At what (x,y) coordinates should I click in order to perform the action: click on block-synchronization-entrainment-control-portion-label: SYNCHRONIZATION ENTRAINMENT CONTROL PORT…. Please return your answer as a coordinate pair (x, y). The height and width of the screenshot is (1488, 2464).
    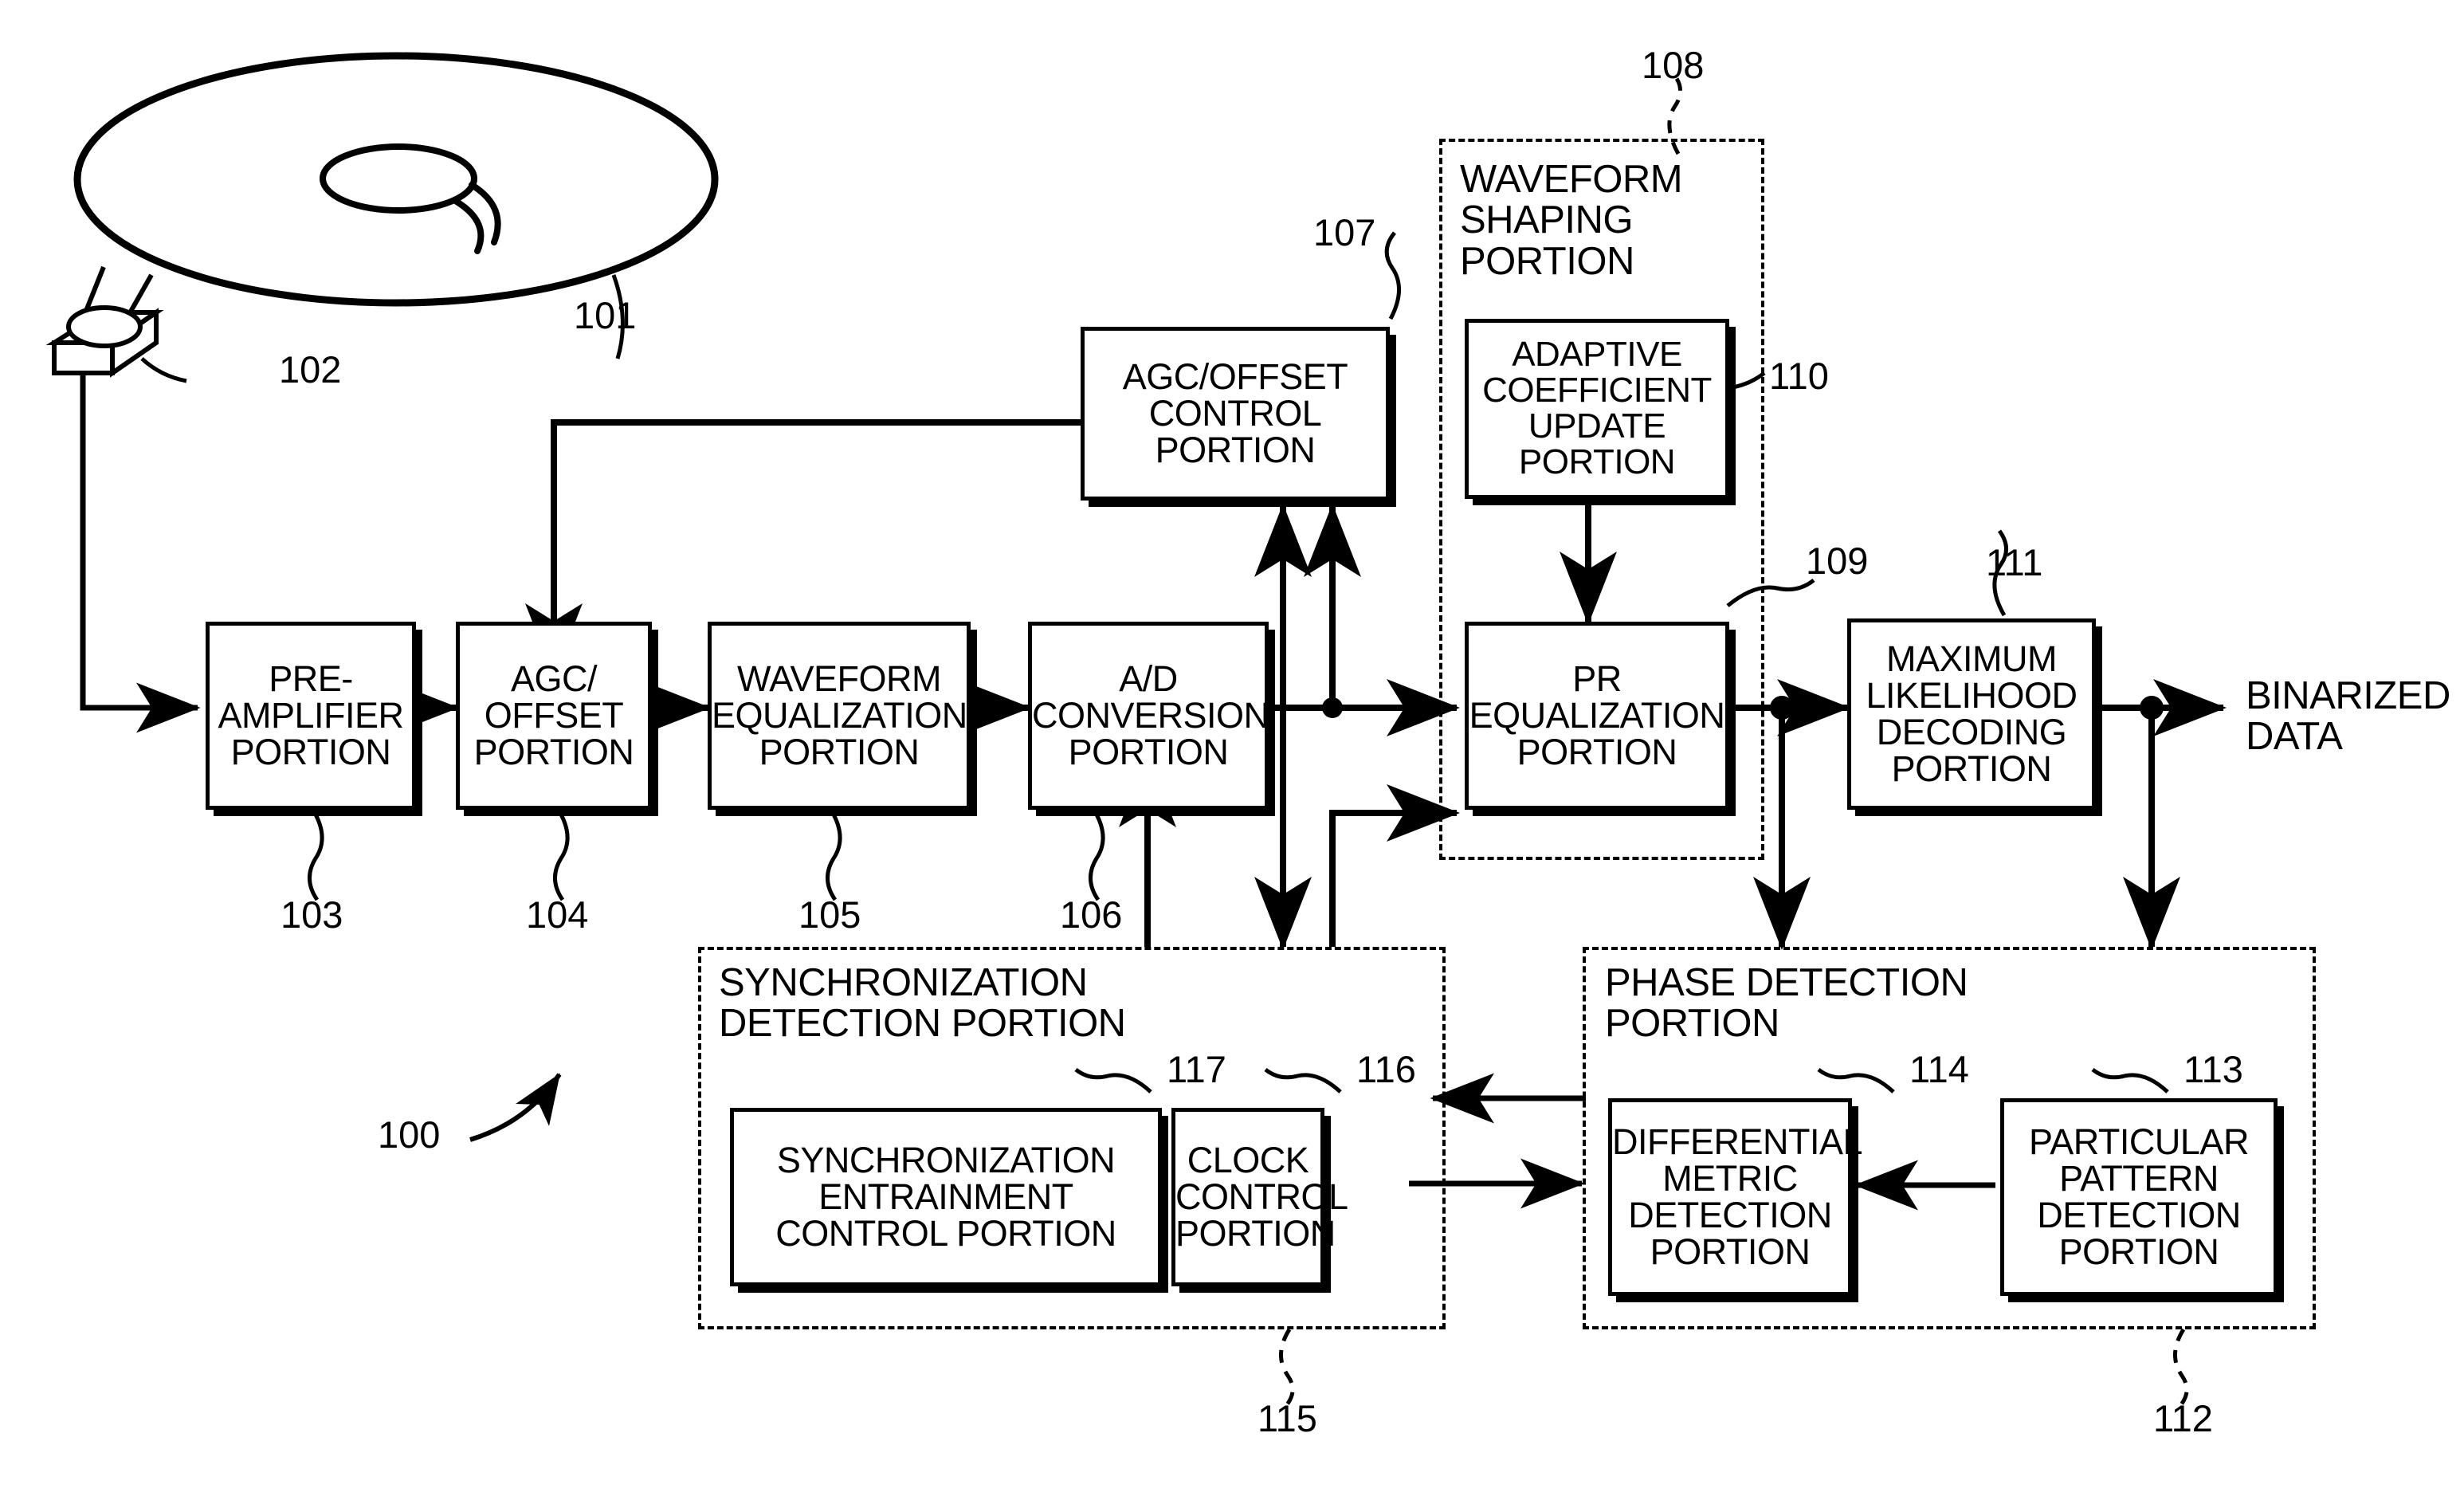
    Looking at the image, I should click on (945, 1197).